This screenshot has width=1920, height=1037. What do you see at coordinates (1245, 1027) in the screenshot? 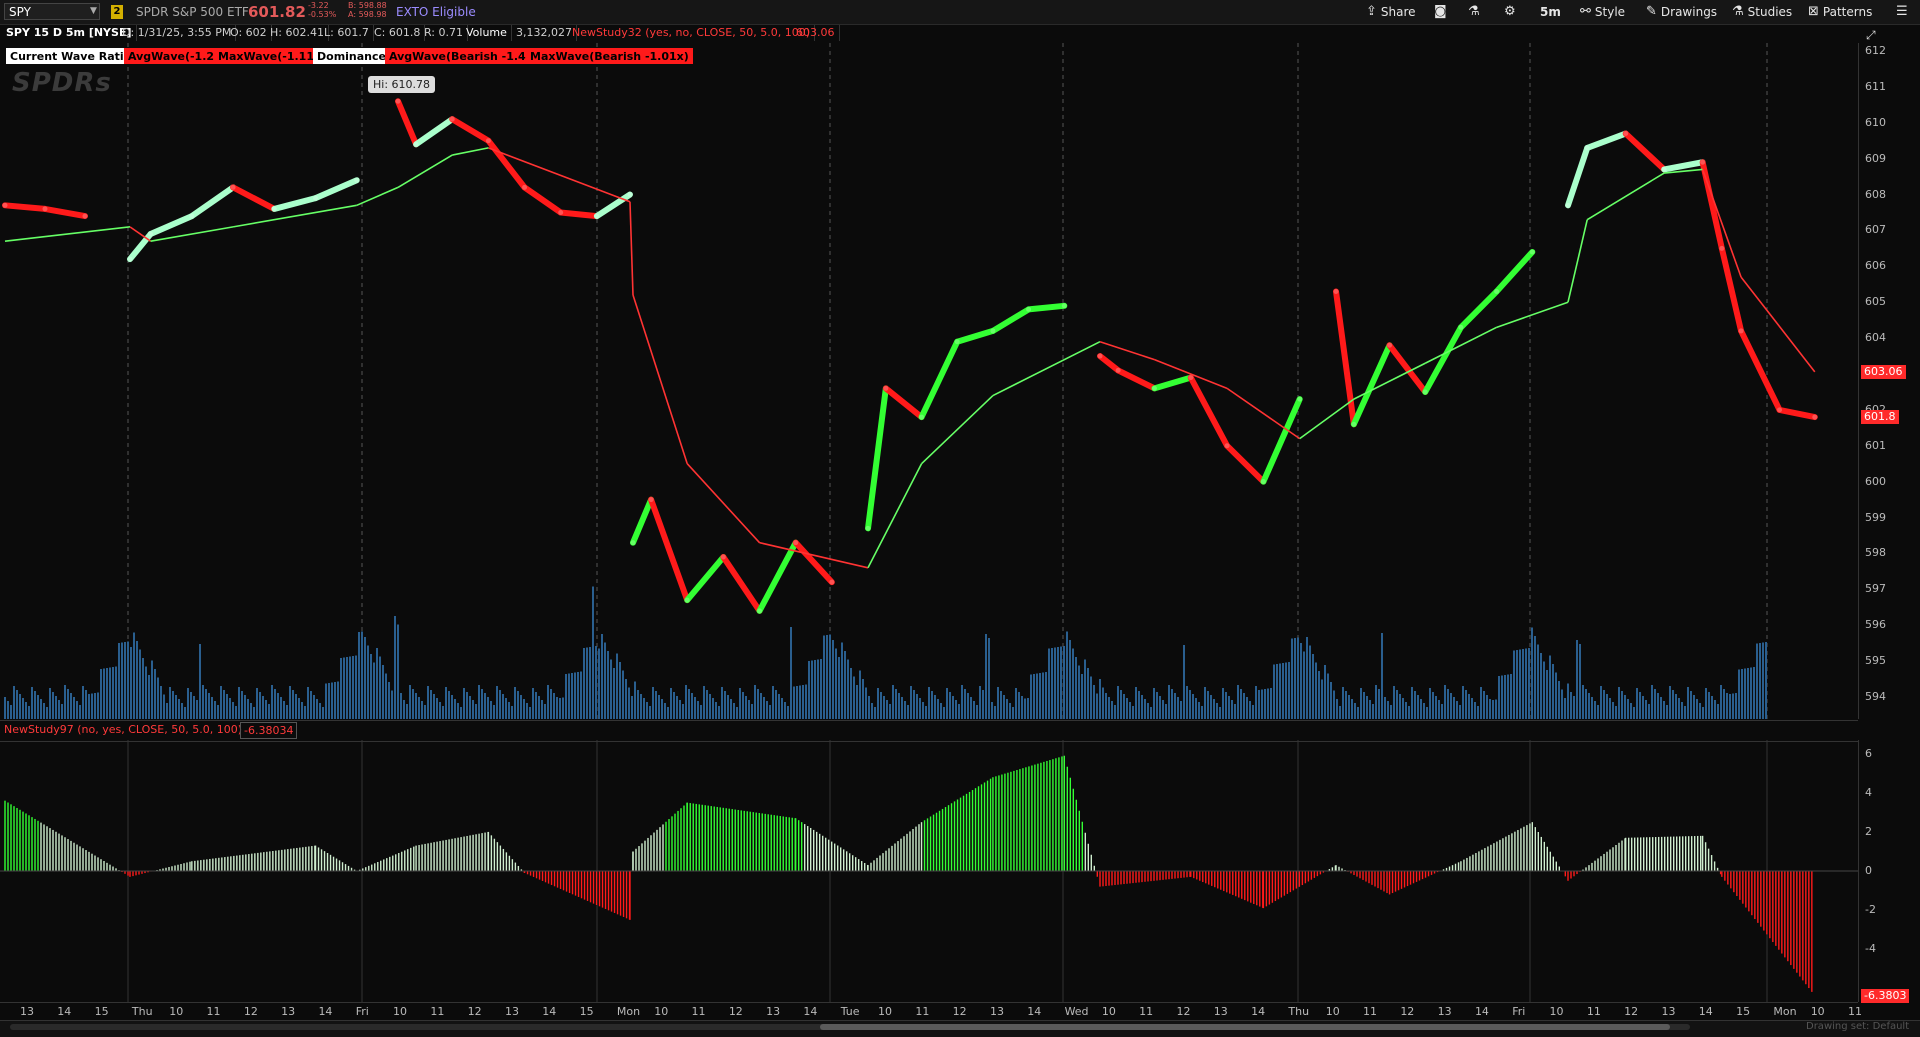
I see `scroll-thumb` at bounding box center [1245, 1027].